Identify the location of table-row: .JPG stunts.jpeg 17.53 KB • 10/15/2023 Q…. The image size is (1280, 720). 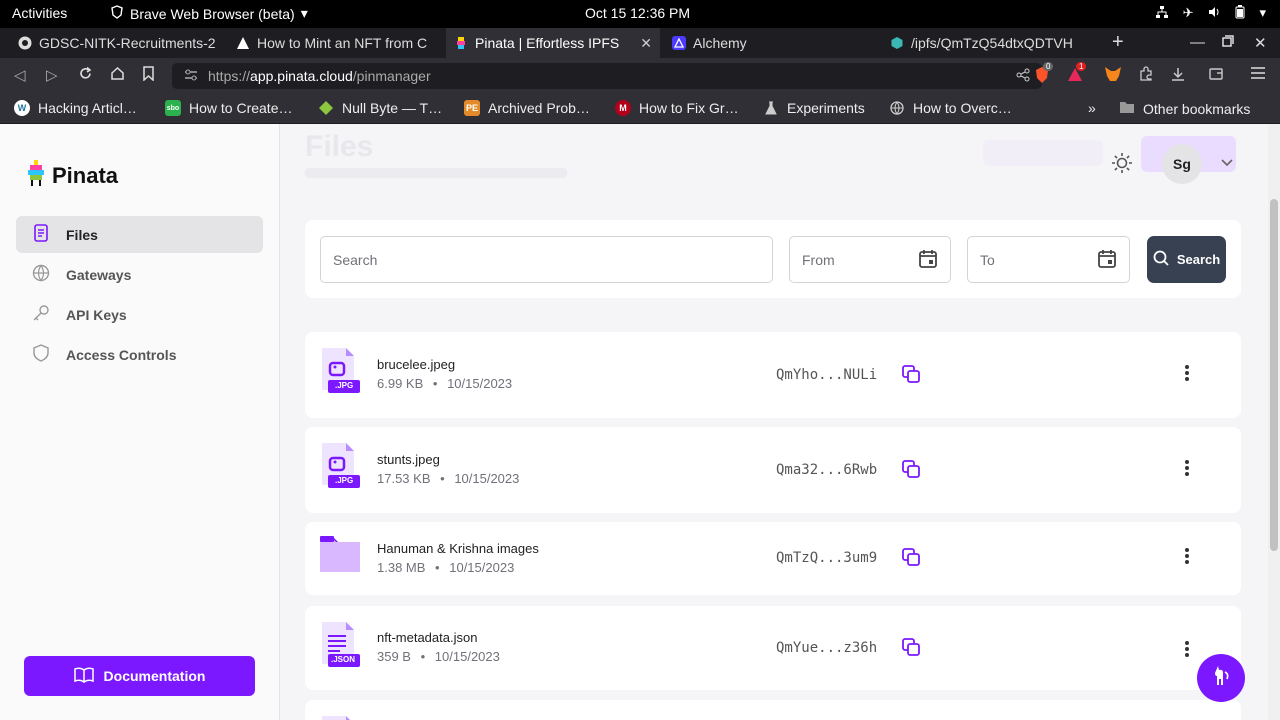
(773, 470).